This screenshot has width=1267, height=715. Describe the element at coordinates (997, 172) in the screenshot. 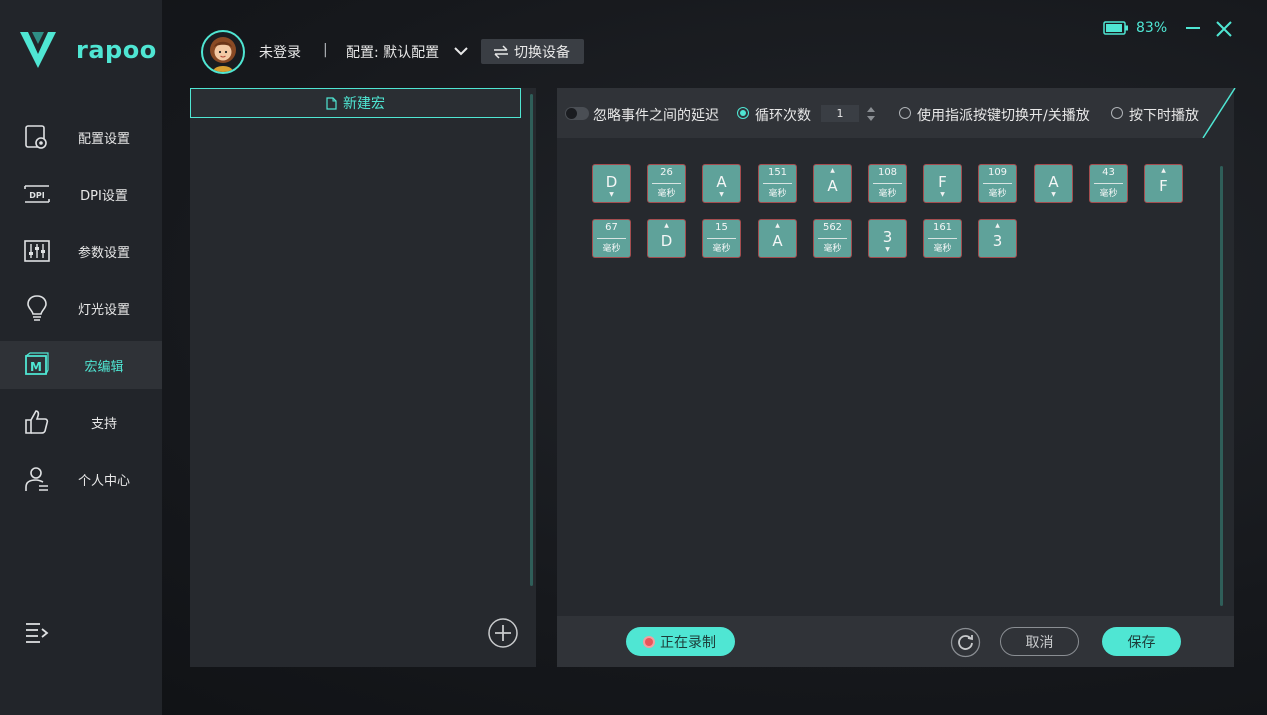

I see `delay-value: 109` at that location.